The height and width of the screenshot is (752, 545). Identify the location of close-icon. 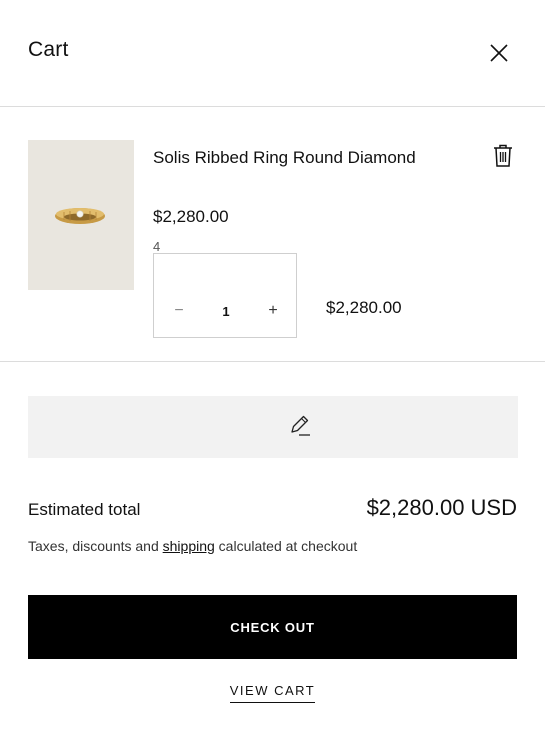
(499, 53).